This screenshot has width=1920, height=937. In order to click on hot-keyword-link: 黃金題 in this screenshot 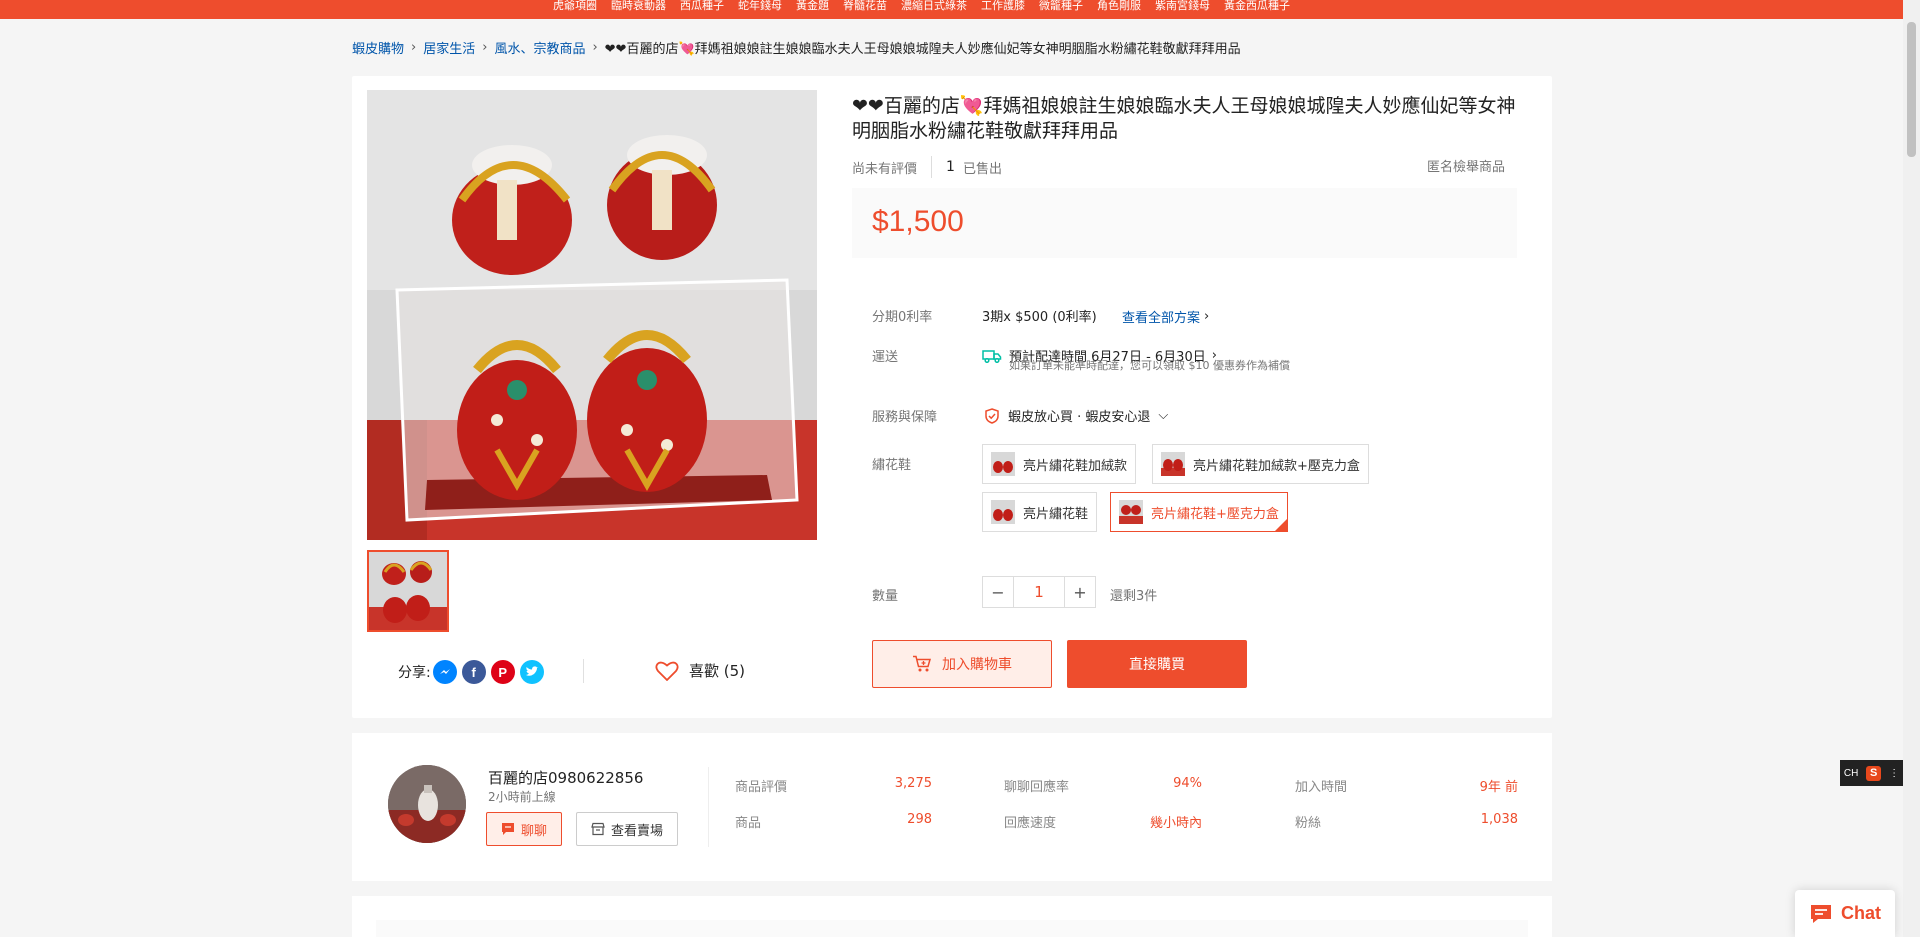, I will do `click(812, 6)`.